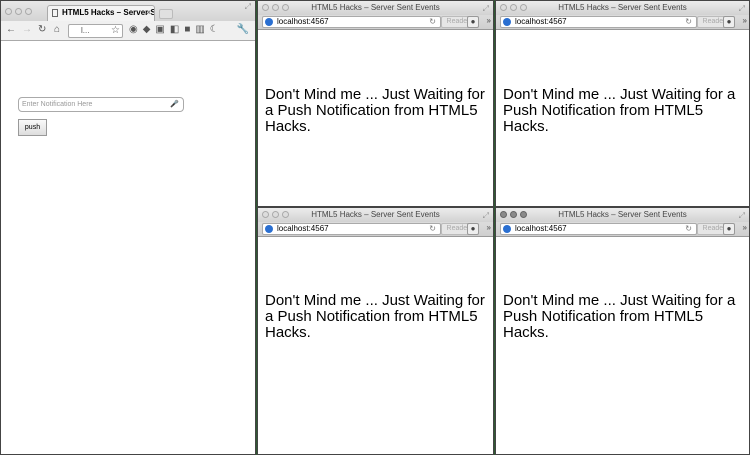  What do you see at coordinates (115, 31) in the screenshot?
I see `star-icon: ☆` at bounding box center [115, 31].